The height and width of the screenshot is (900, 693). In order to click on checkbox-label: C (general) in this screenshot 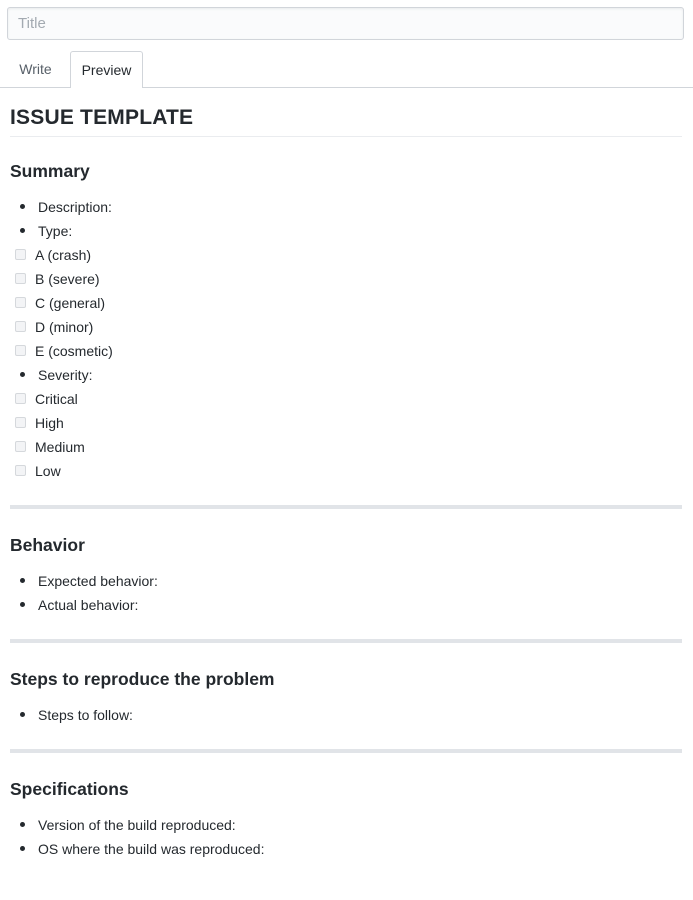, I will do `click(70, 303)`.